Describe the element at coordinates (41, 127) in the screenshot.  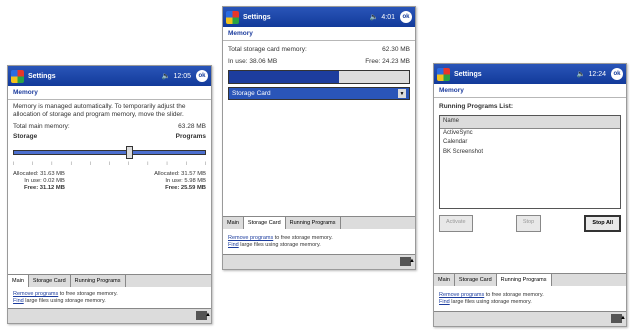
I see `total-label: Total main memory:` at that location.